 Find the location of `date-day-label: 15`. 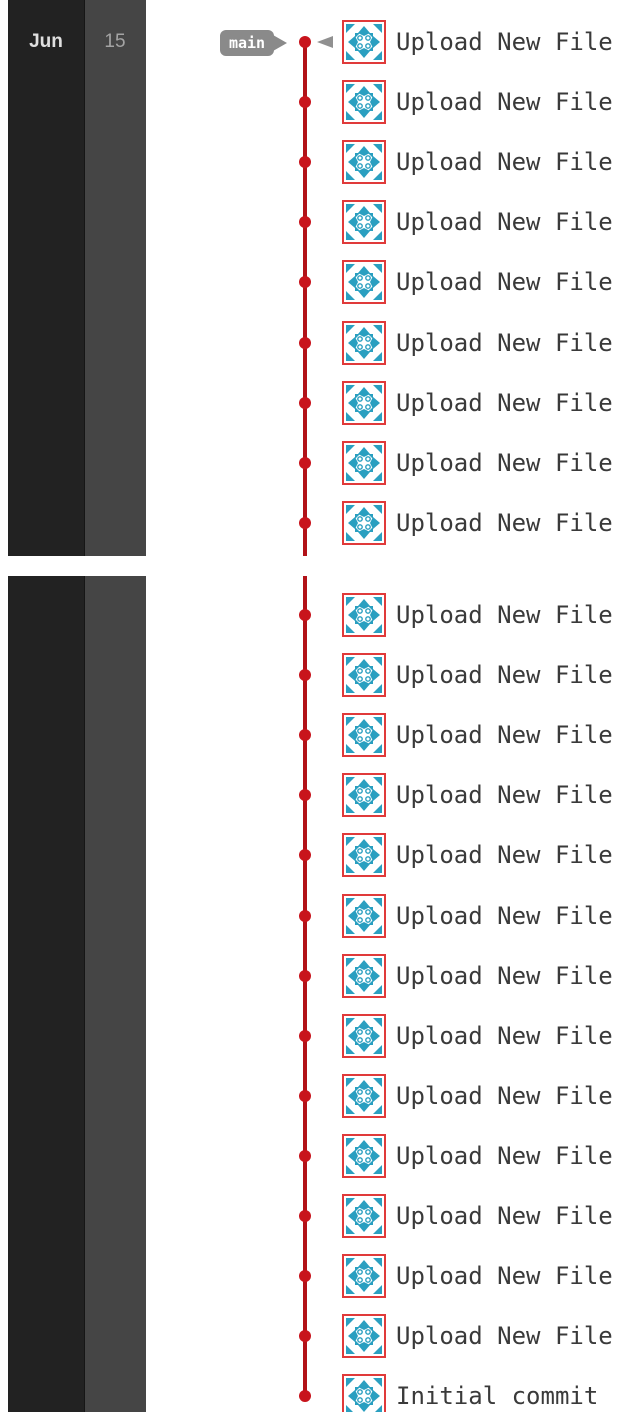

date-day-label: 15 is located at coordinates (115, 41).